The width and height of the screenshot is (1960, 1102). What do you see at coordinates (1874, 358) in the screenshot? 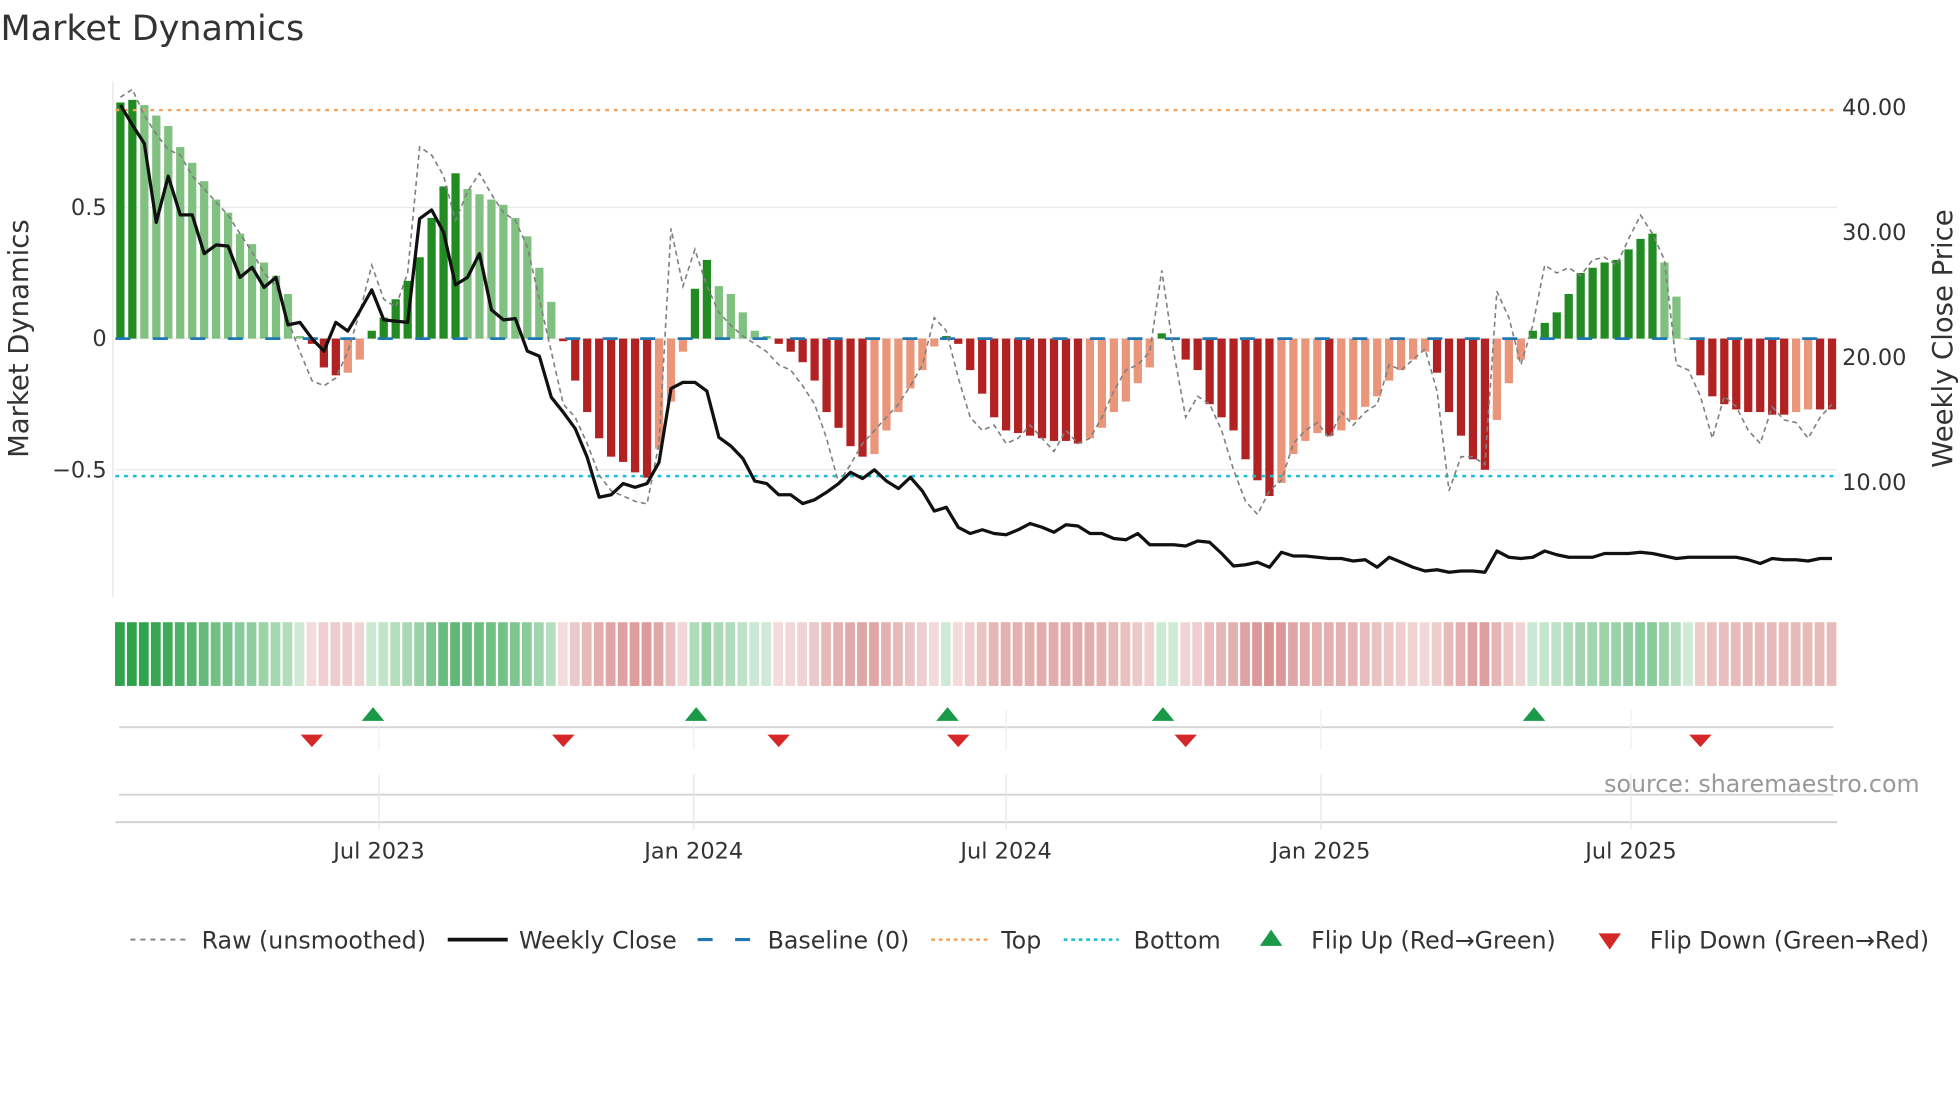
I see `y2-tick-label: 20.00` at bounding box center [1874, 358].